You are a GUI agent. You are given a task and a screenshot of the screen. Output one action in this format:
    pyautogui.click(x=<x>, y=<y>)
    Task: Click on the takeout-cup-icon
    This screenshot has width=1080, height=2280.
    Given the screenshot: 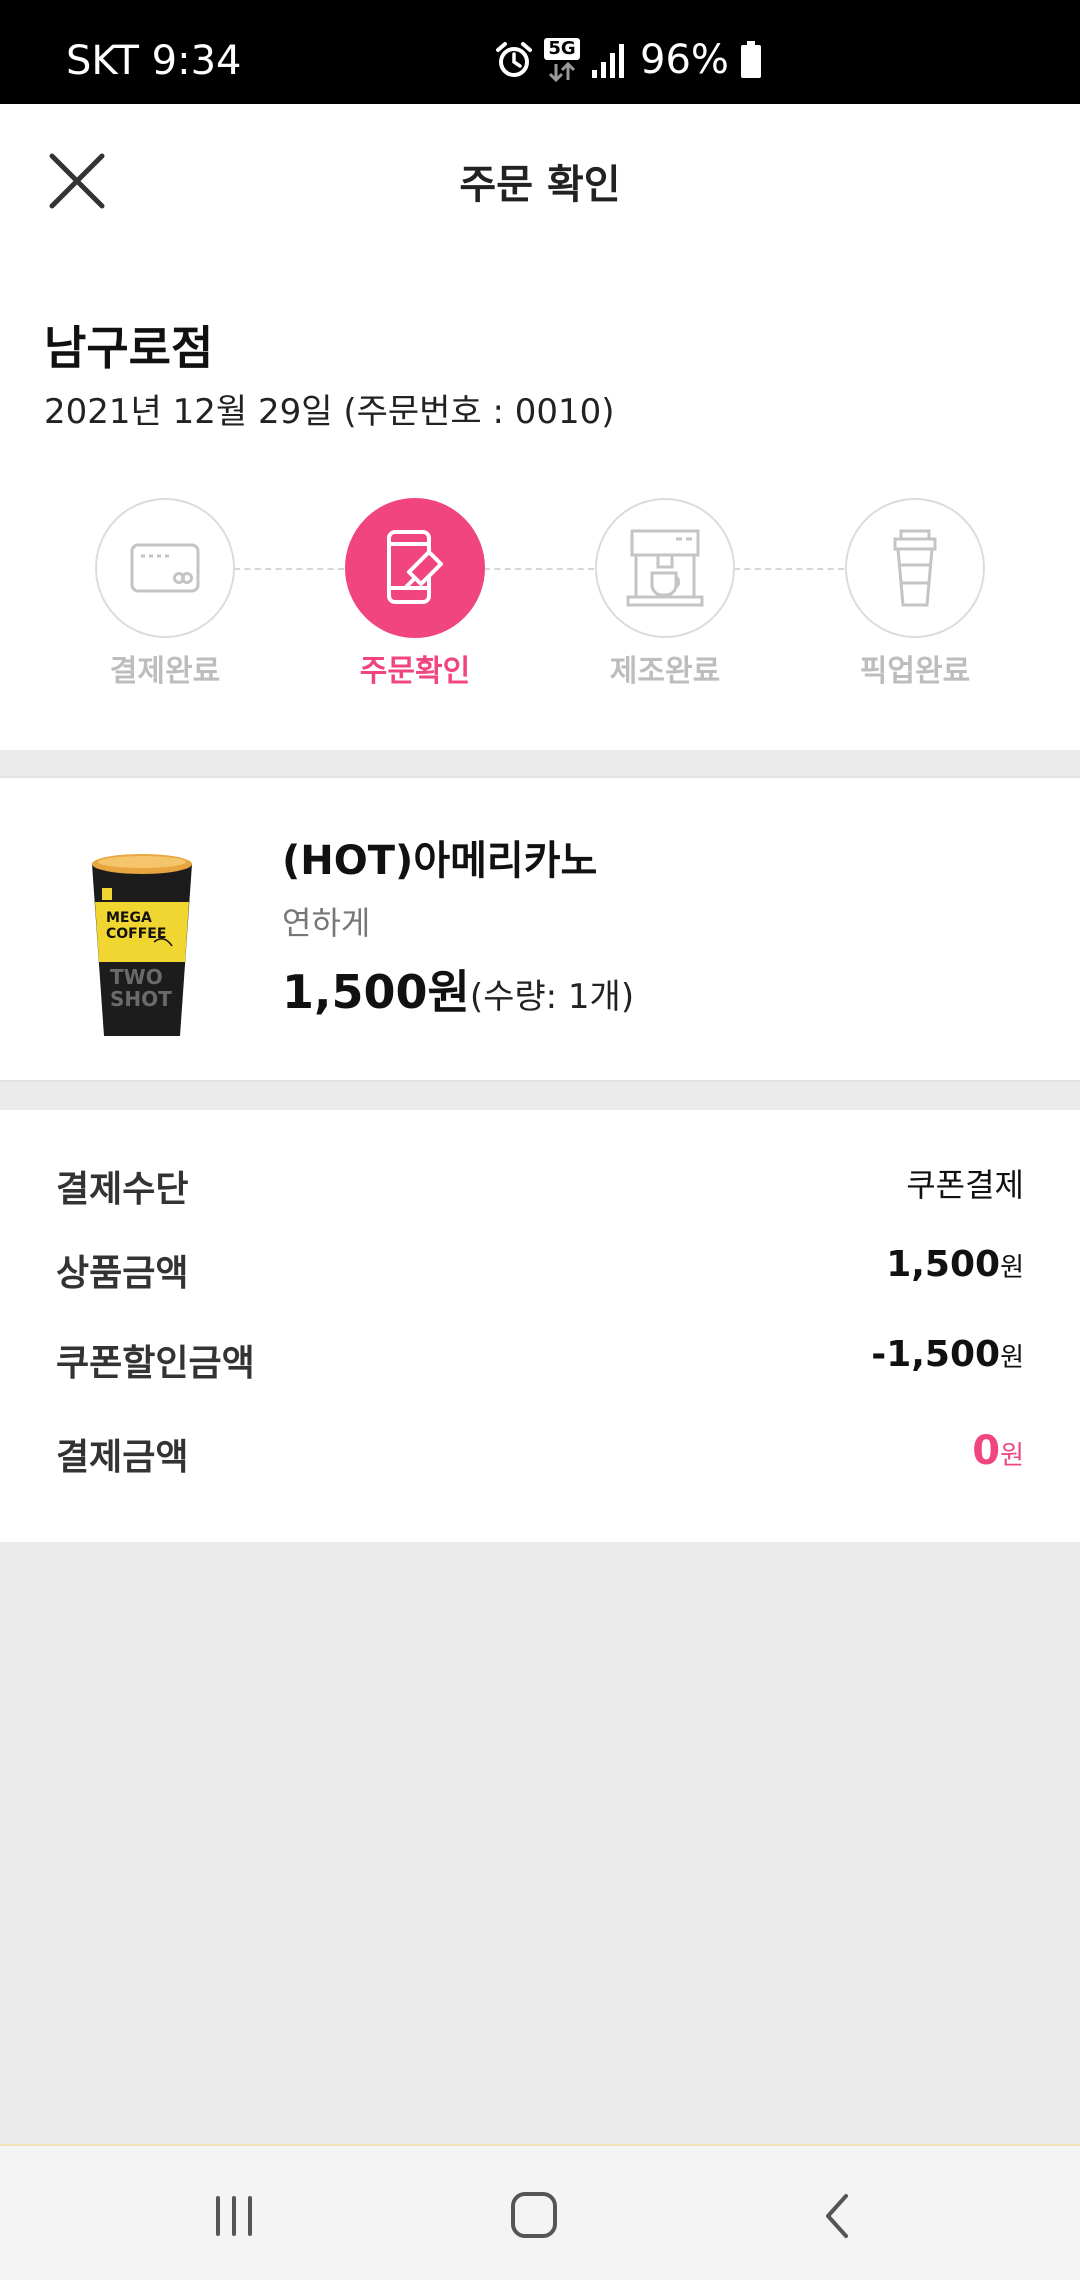 What is the action you would take?
    pyautogui.click(x=915, y=568)
    